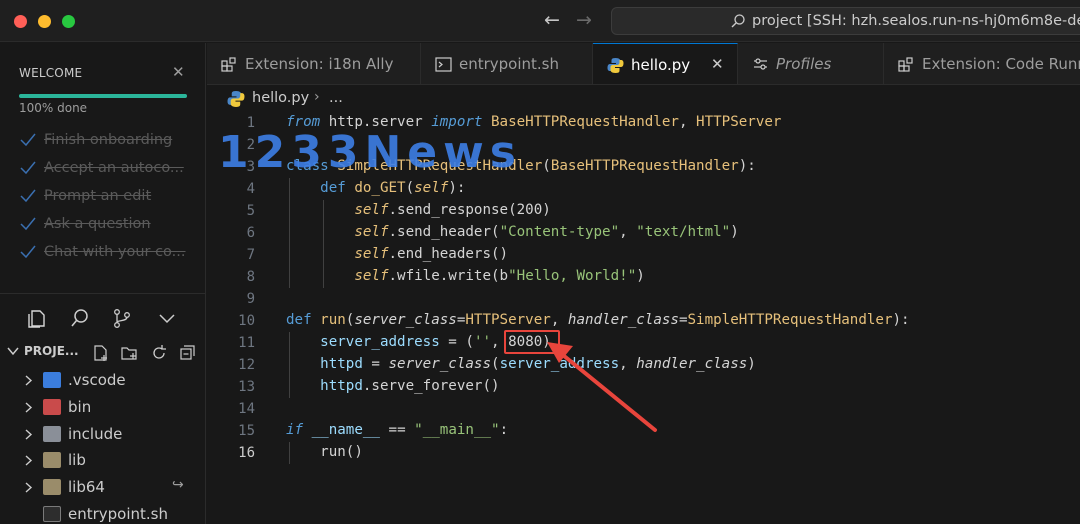 Image resolution: width=1080 pixels, height=524 pixels. I want to click on breadcrumb-file: hello.py, so click(280, 98).